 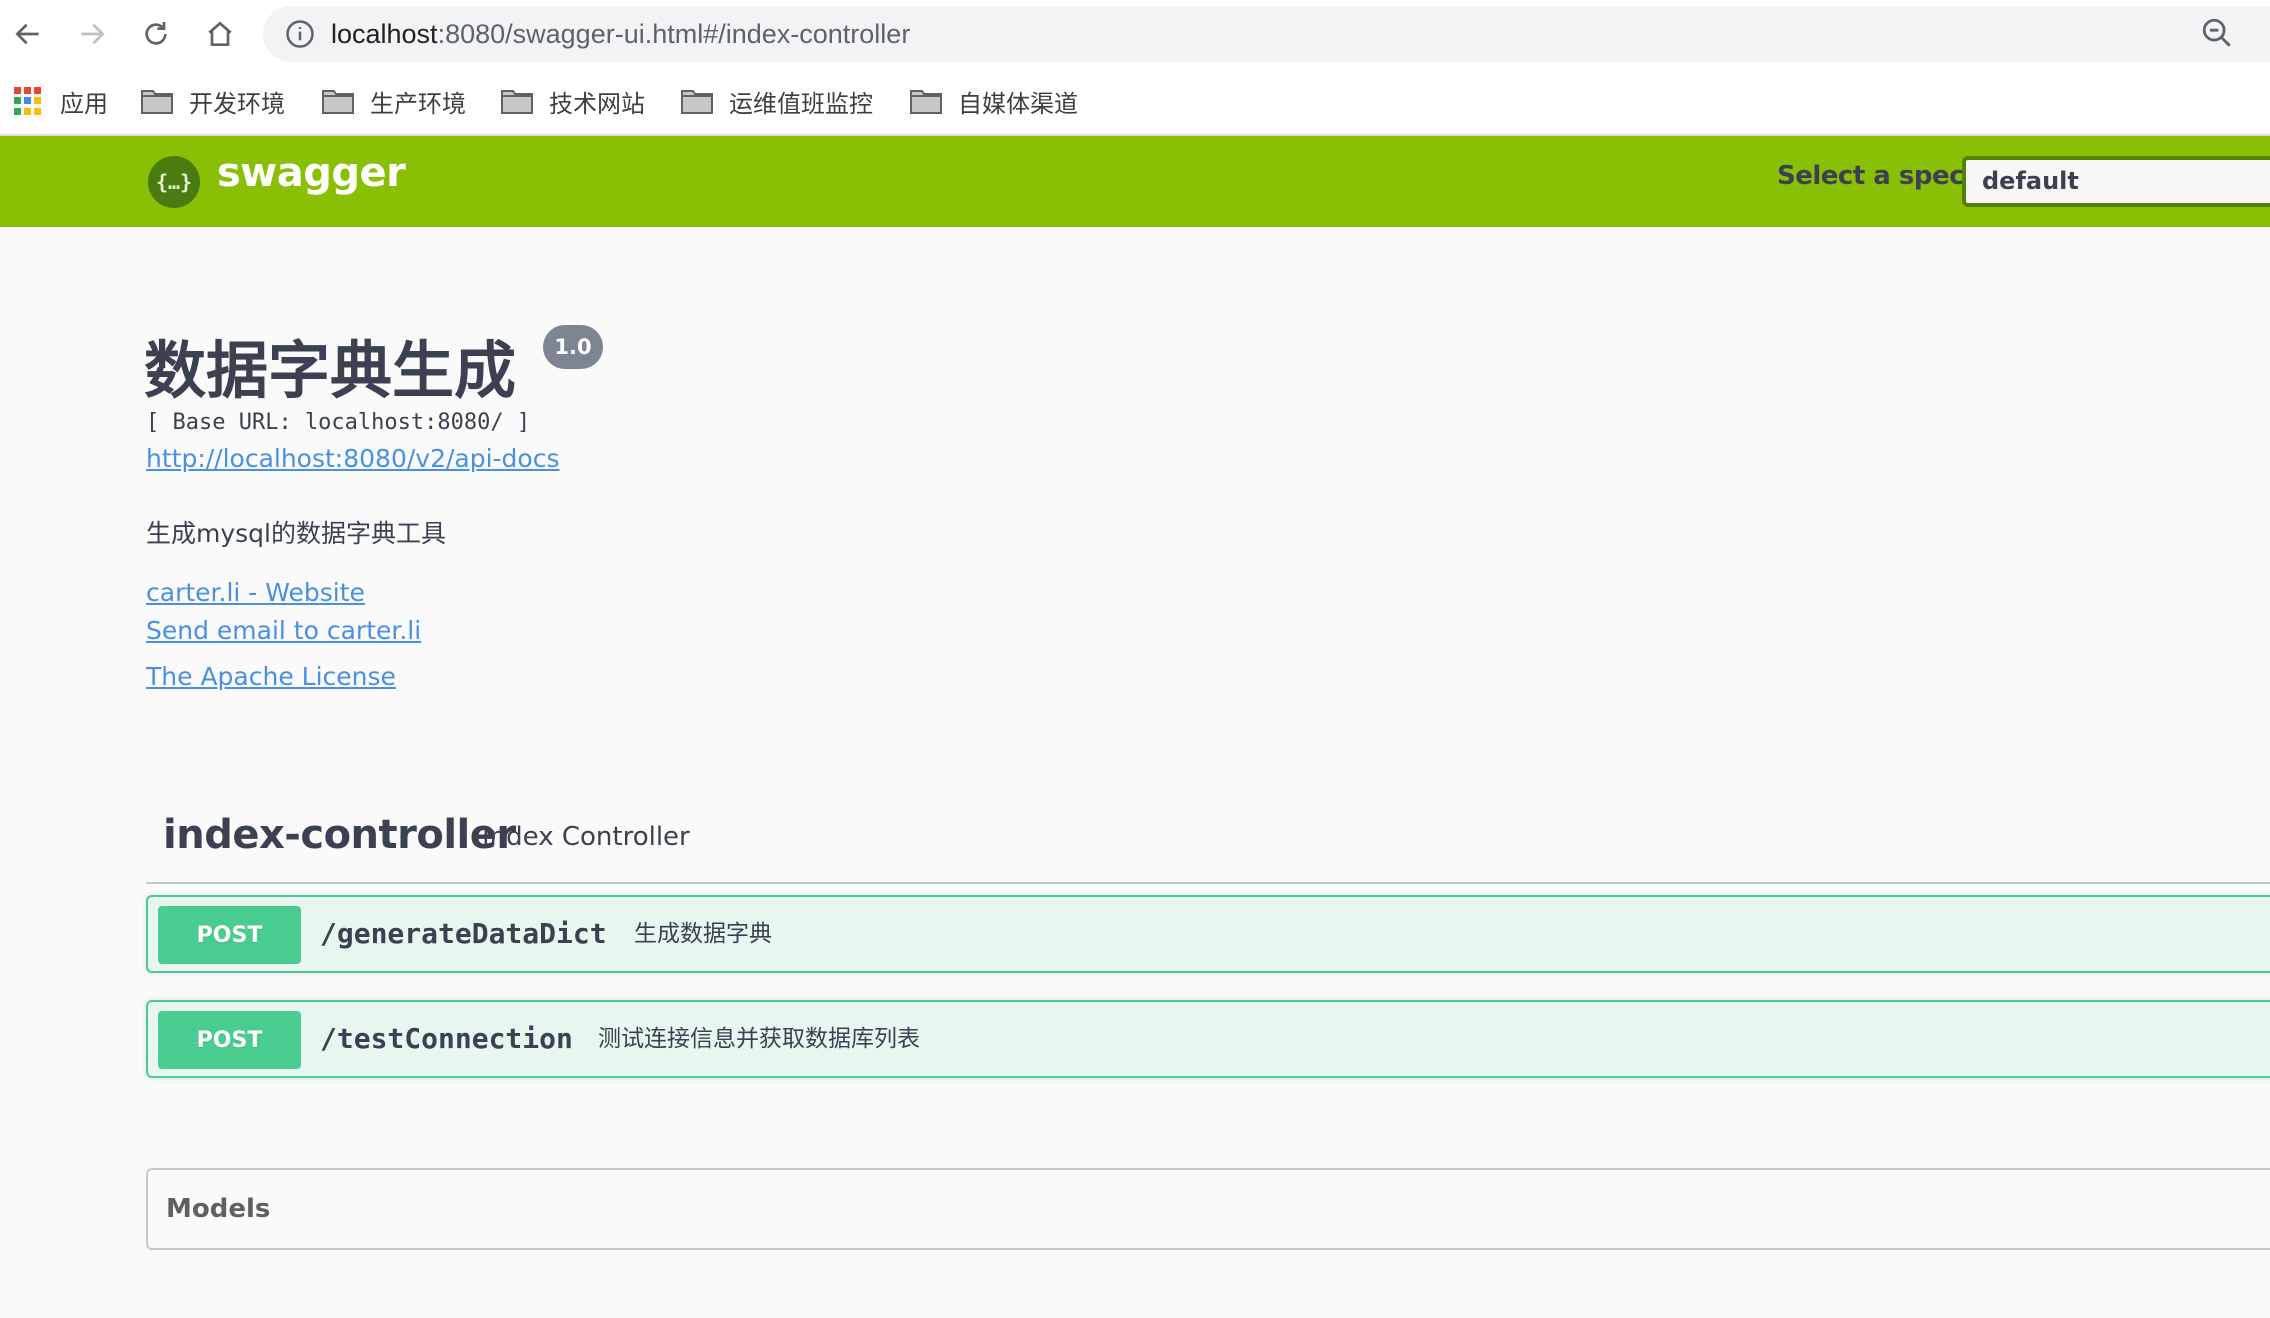 I want to click on models-title: Models, so click(x=218, y=1209).